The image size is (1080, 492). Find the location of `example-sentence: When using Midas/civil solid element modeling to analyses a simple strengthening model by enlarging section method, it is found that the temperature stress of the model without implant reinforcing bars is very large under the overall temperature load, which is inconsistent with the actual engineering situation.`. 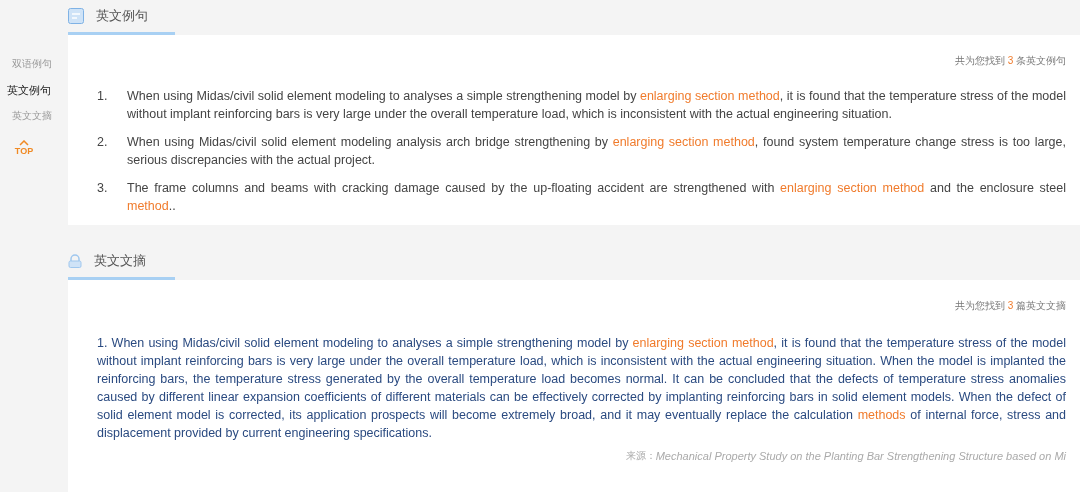

example-sentence: When using Midas/civil solid element modeling to analyses a simple strengthening model by enlarging section method, it is found that the temperature stress of the model without implant reinforcing bars is very large under the overall temperature load, which is inconsistent with the actual engineering situation. is located at coordinates (596, 105).